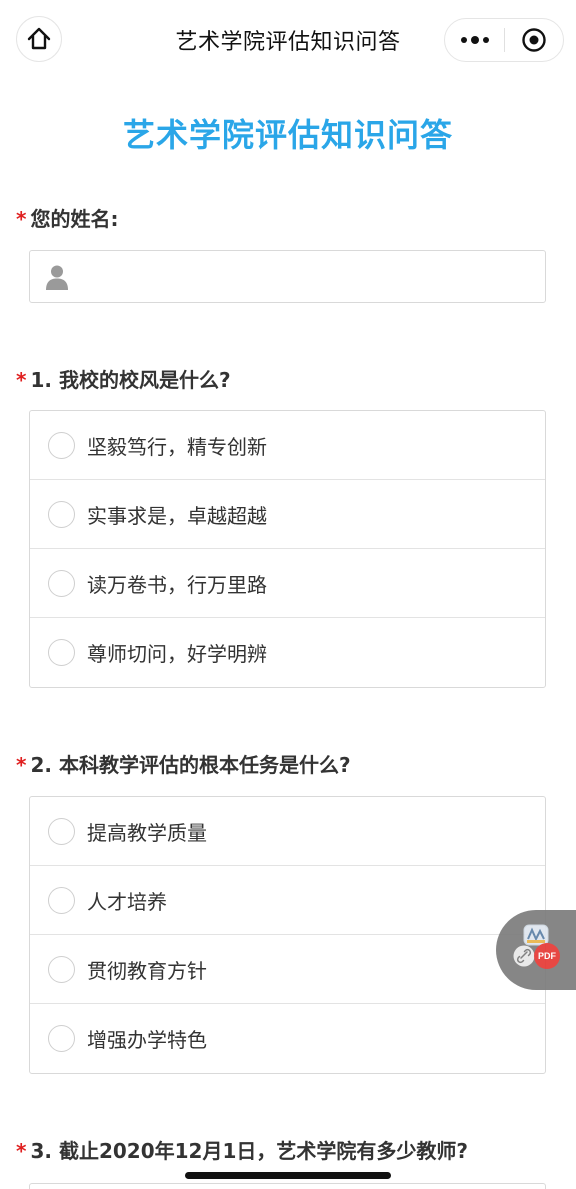  What do you see at coordinates (287, 583) in the screenshot?
I see `question-1-option-c: 读万卷书，行万里路` at bounding box center [287, 583].